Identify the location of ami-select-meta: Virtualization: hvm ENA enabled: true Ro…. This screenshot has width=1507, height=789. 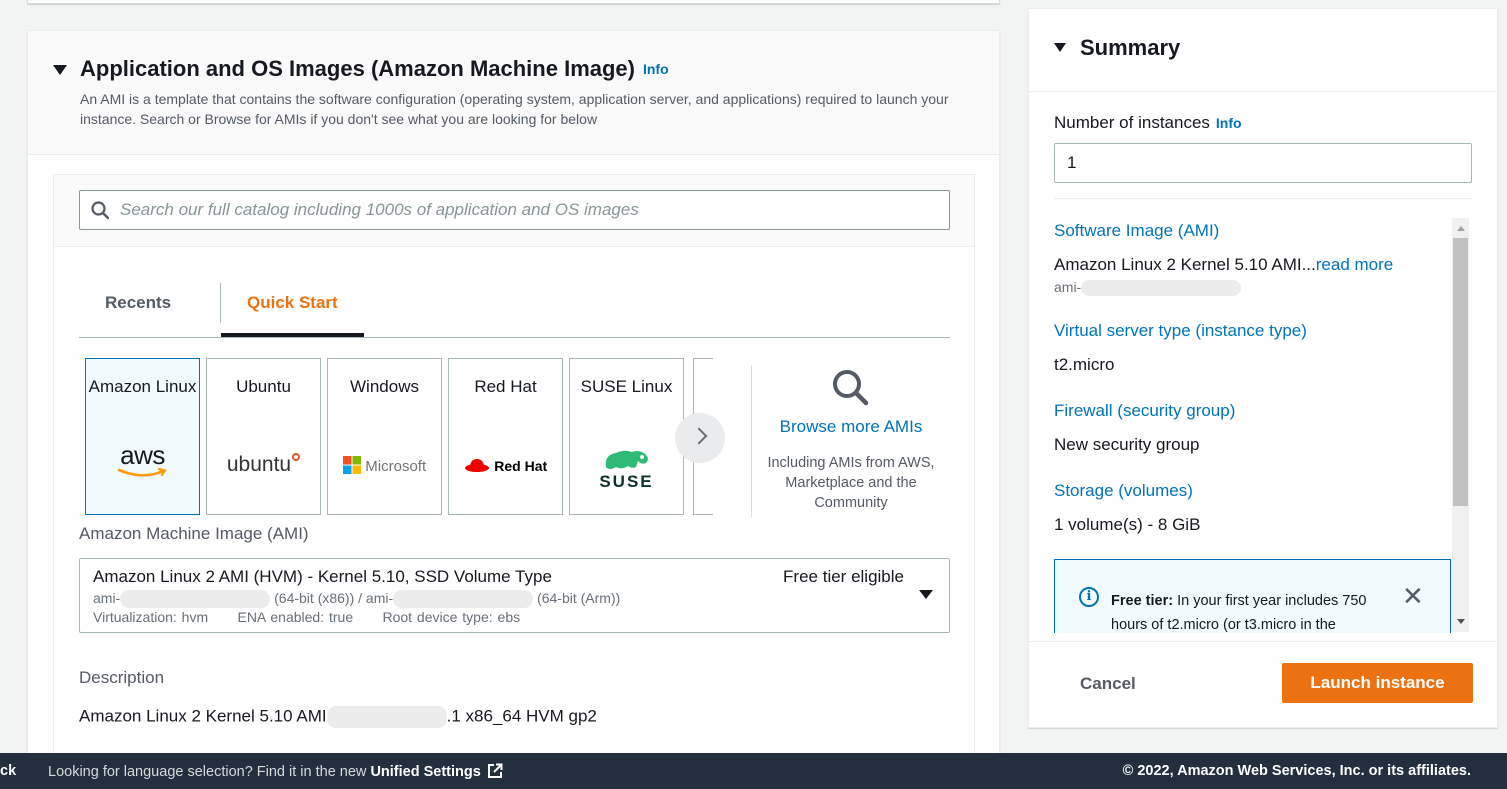
(307, 617).